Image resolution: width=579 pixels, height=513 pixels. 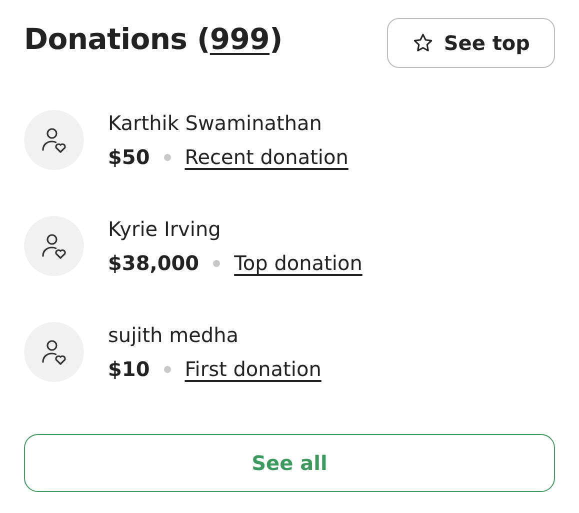 What do you see at coordinates (423, 43) in the screenshot?
I see `star-icon` at bounding box center [423, 43].